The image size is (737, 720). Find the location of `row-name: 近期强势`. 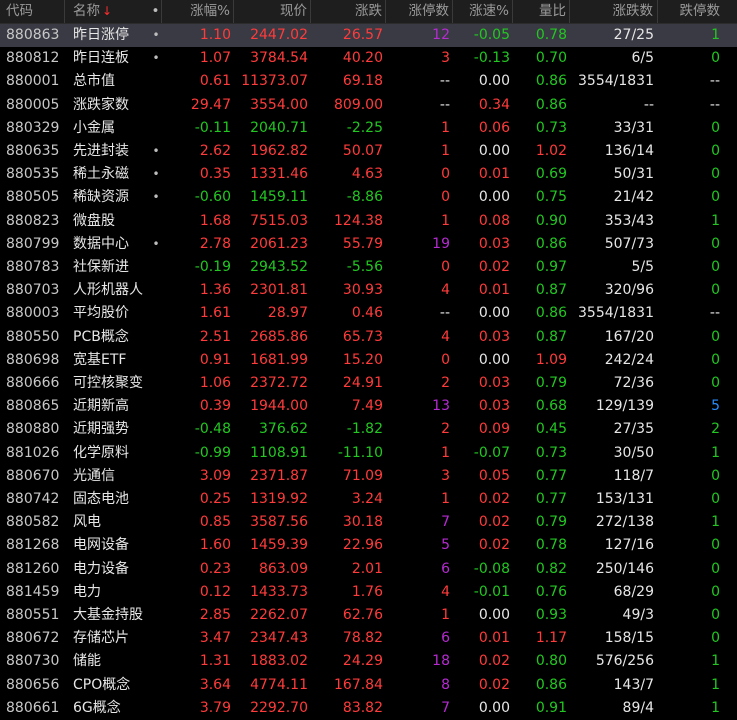

row-name: 近期强势 is located at coordinates (101, 429).